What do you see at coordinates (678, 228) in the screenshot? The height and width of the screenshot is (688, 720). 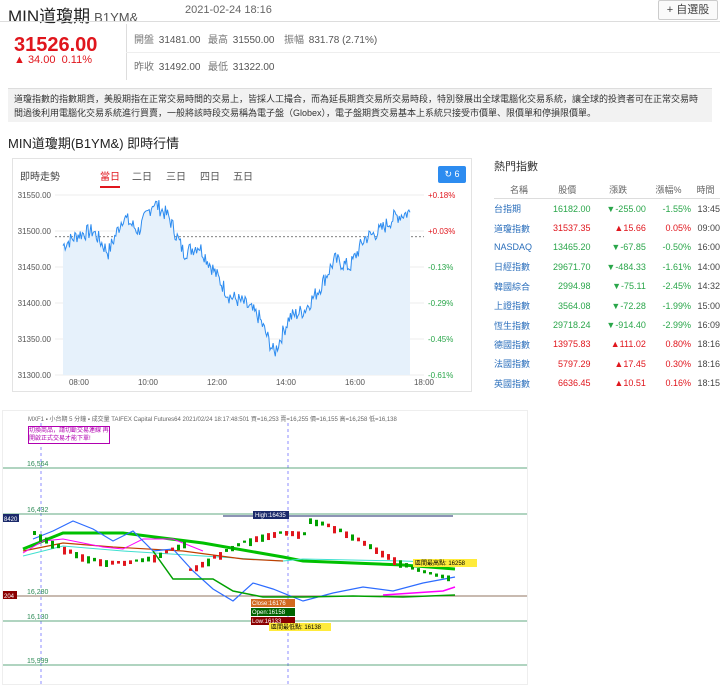 I see `index-pct: 0.05%` at bounding box center [678, 228].